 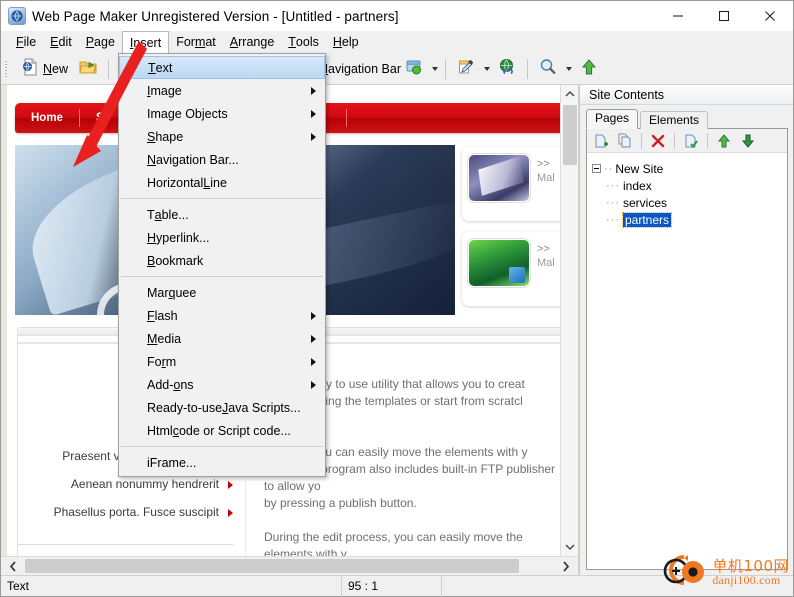 What do you see at coordinates (8, 69) in the screenshot?
I see `toolbar-grip` at bounding box center [8, 69].